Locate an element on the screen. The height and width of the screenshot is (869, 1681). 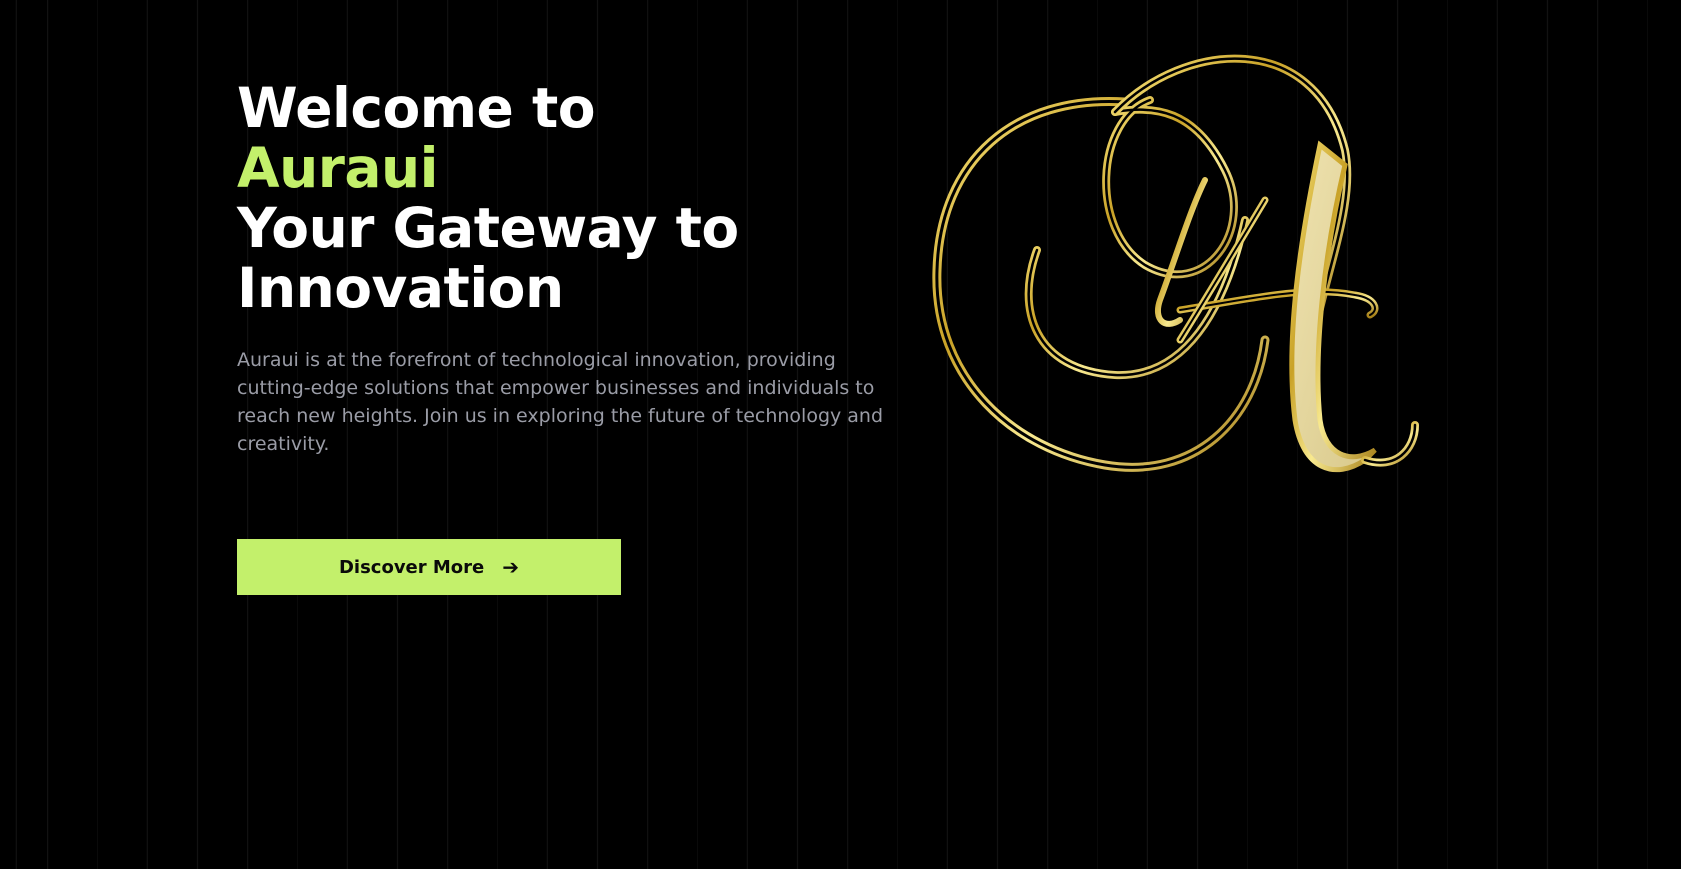
hero-title-line3: Your Gateway to is located at coordinates (488, 228).